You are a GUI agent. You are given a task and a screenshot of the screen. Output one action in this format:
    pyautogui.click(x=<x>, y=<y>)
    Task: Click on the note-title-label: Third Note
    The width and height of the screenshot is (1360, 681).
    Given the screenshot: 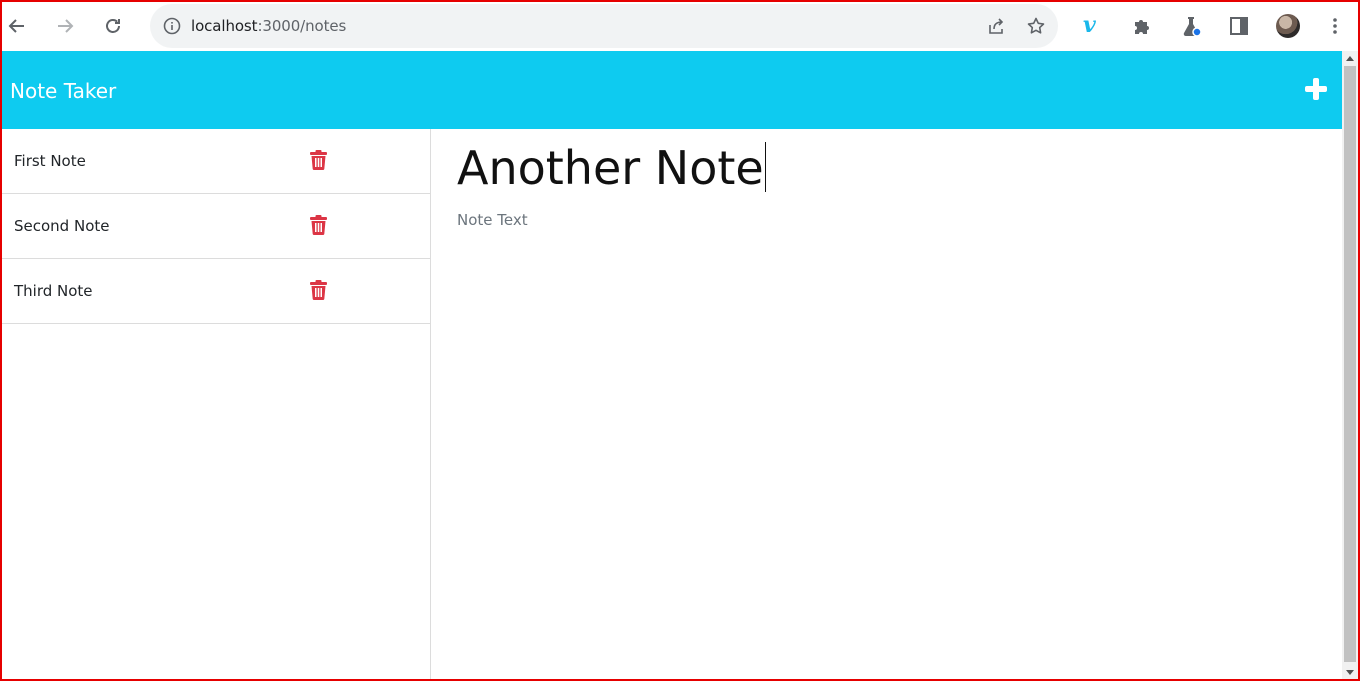 What is the action you would take?
    pyautogui.click(x=53, y=291)
    